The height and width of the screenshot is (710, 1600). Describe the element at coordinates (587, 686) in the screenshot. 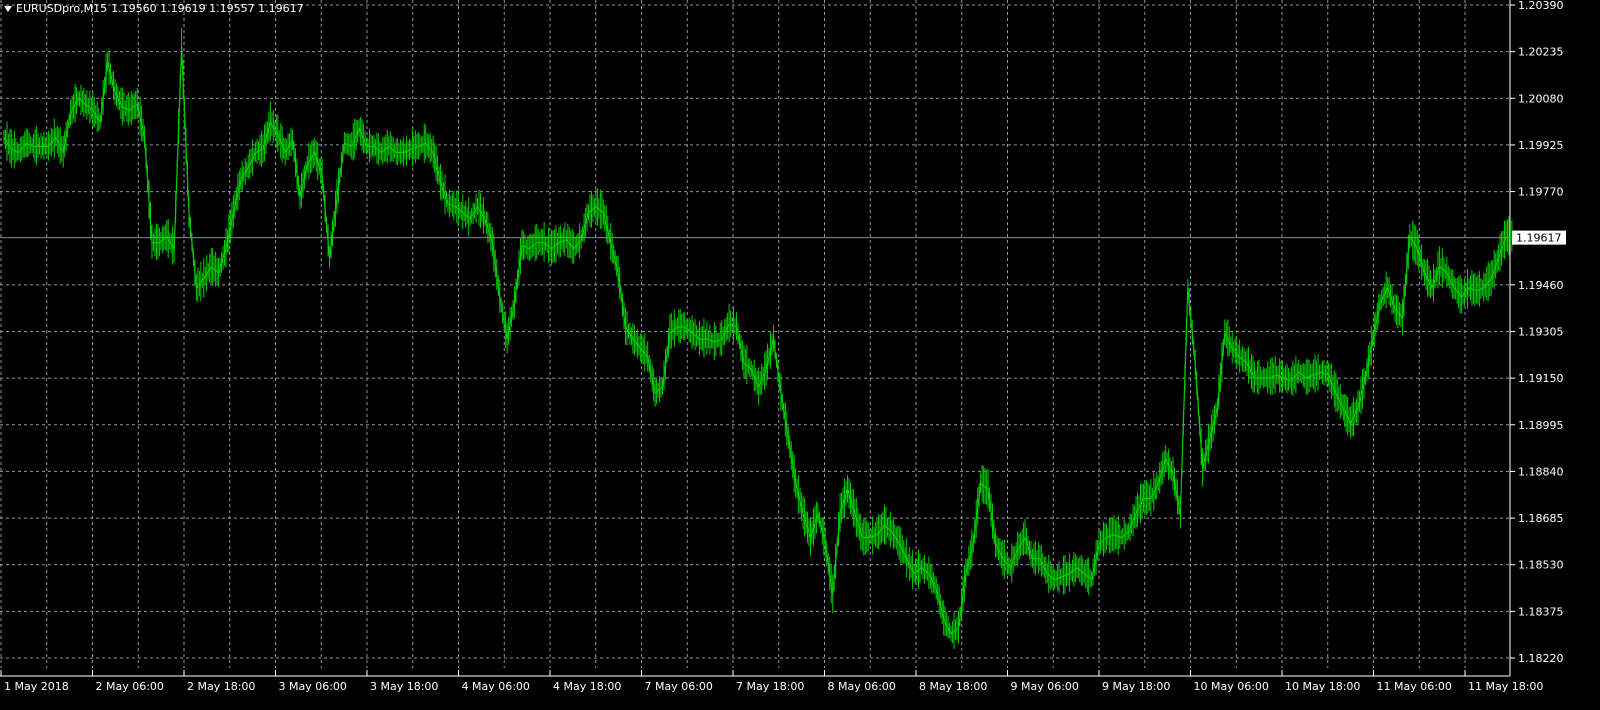

I see `x-tick-label: 4 May 18:00` at that location.